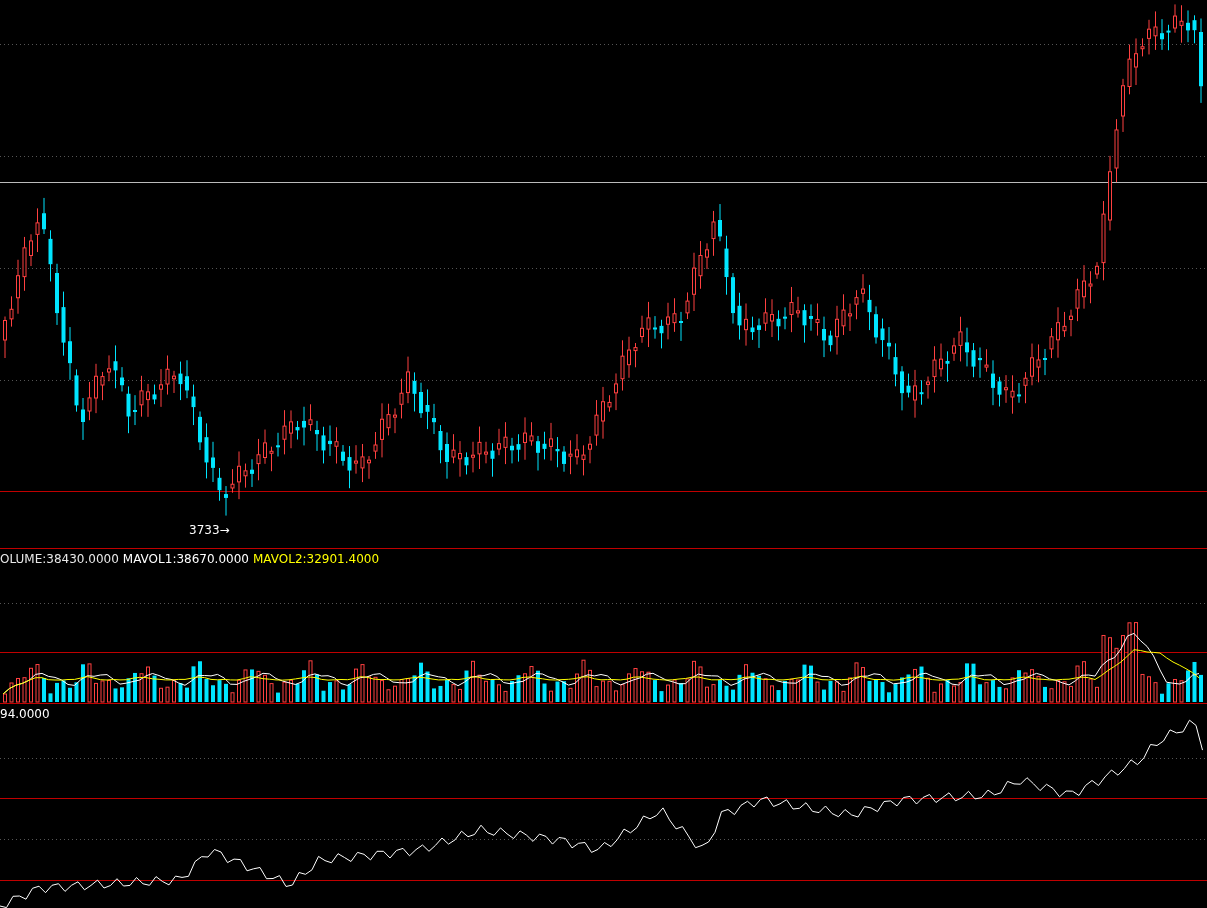 The width and height of the screenshot is (1207, 908). I want to click on volume-readout: MAVOL1:38670.0000, so click(185, 559).